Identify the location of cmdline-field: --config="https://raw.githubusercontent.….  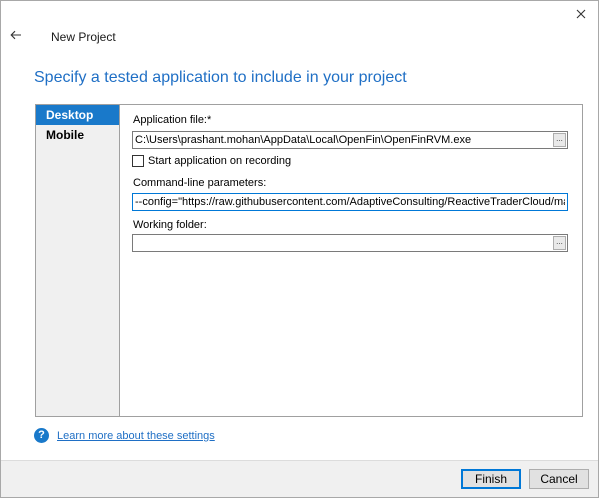
(350, 202).